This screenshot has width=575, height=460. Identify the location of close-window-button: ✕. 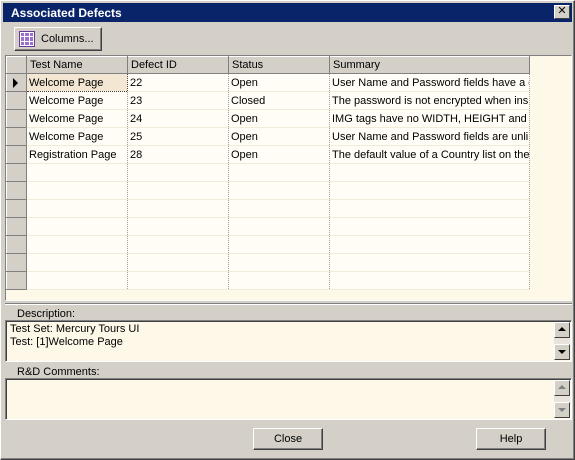
(562, 12).